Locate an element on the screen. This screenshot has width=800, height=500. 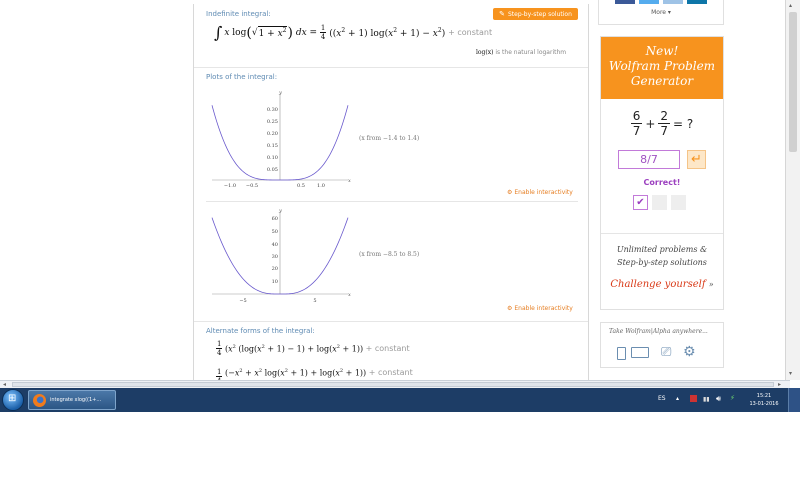
clock: 15:21 13-01-2016 is located at coordinates (764, 400).